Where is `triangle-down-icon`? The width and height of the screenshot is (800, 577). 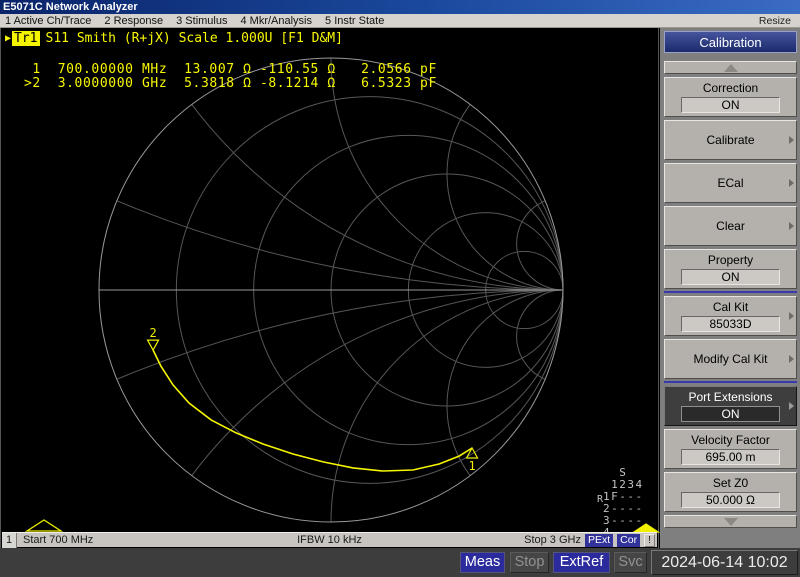 triangle-down-icon is located at coordinates (730, 521).